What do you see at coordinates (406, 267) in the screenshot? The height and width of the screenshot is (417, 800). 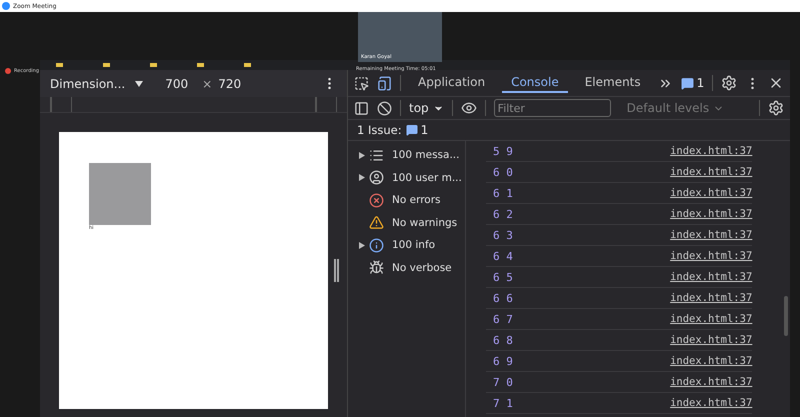 I see `sidebar-item: No verbose` at bounding box center [406, 267].